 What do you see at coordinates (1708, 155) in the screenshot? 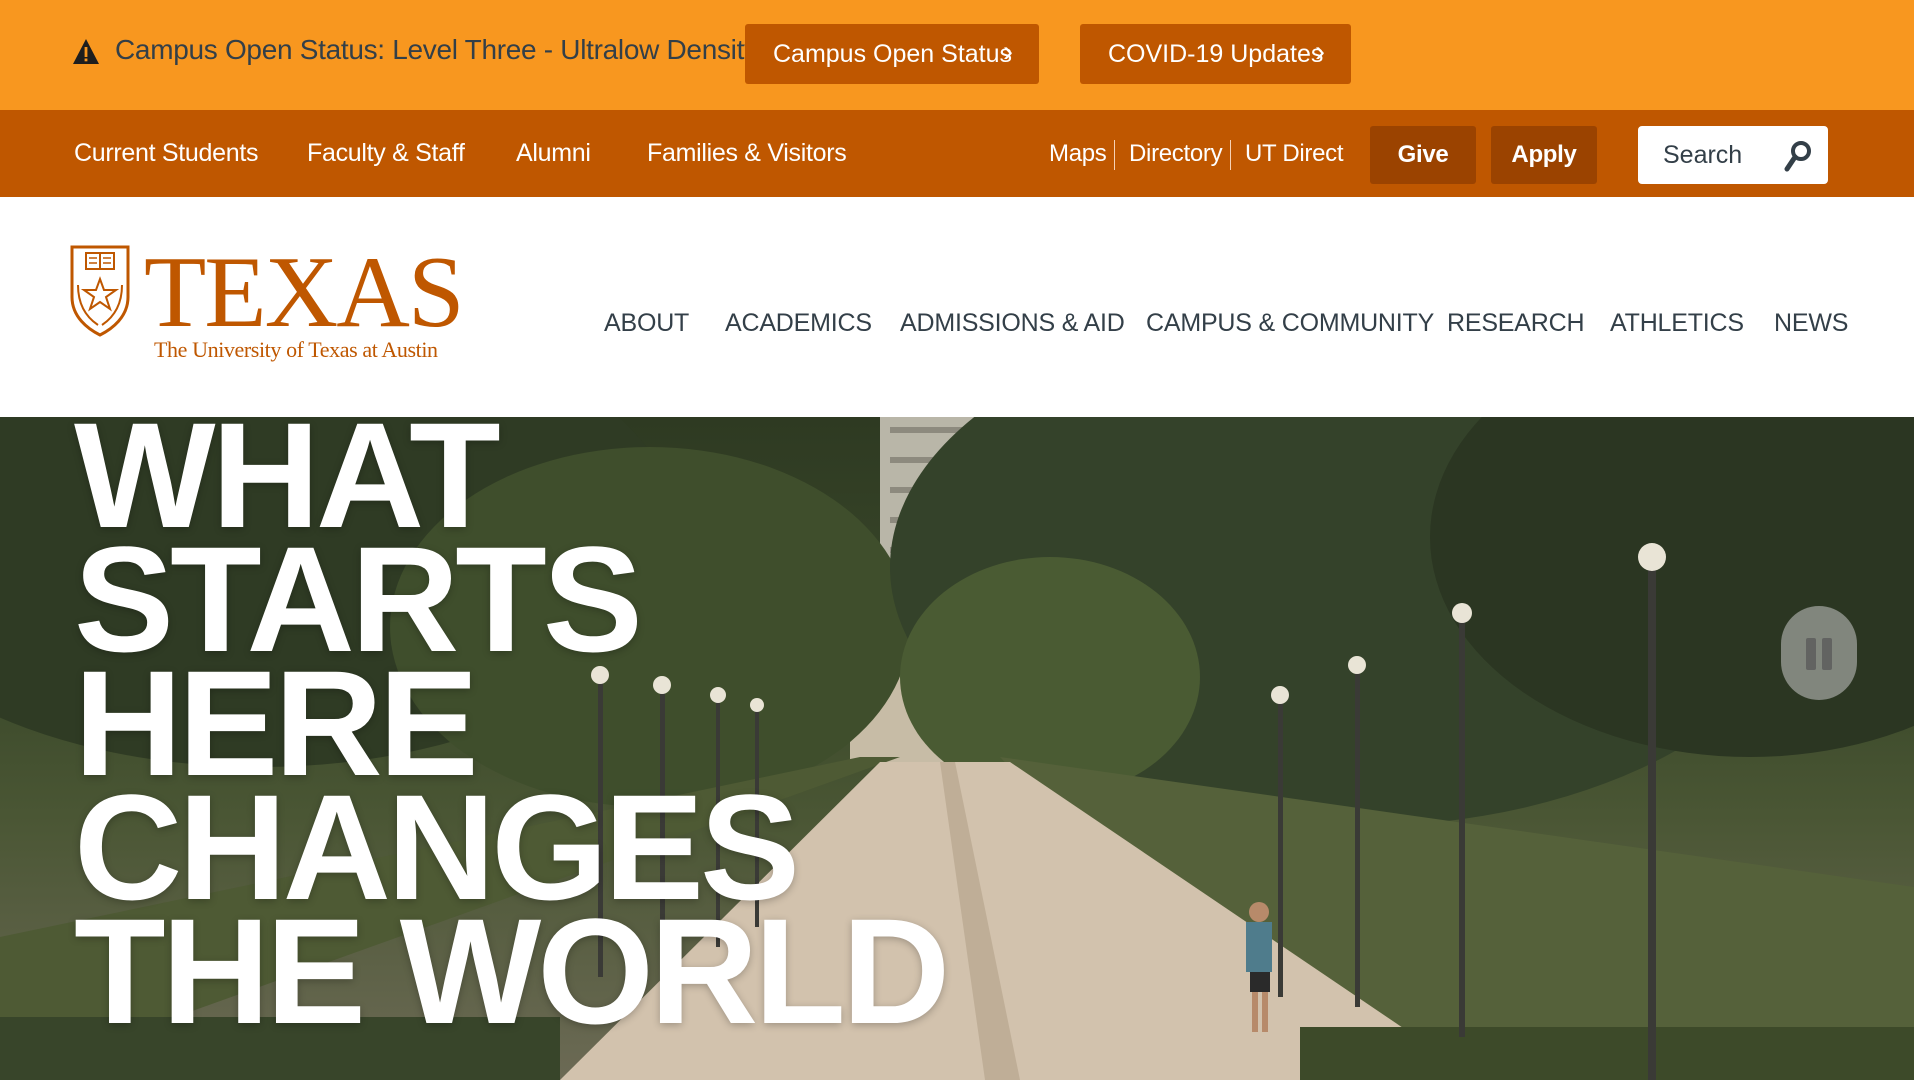
I see `search-input` at bounding box center [1708, 155].